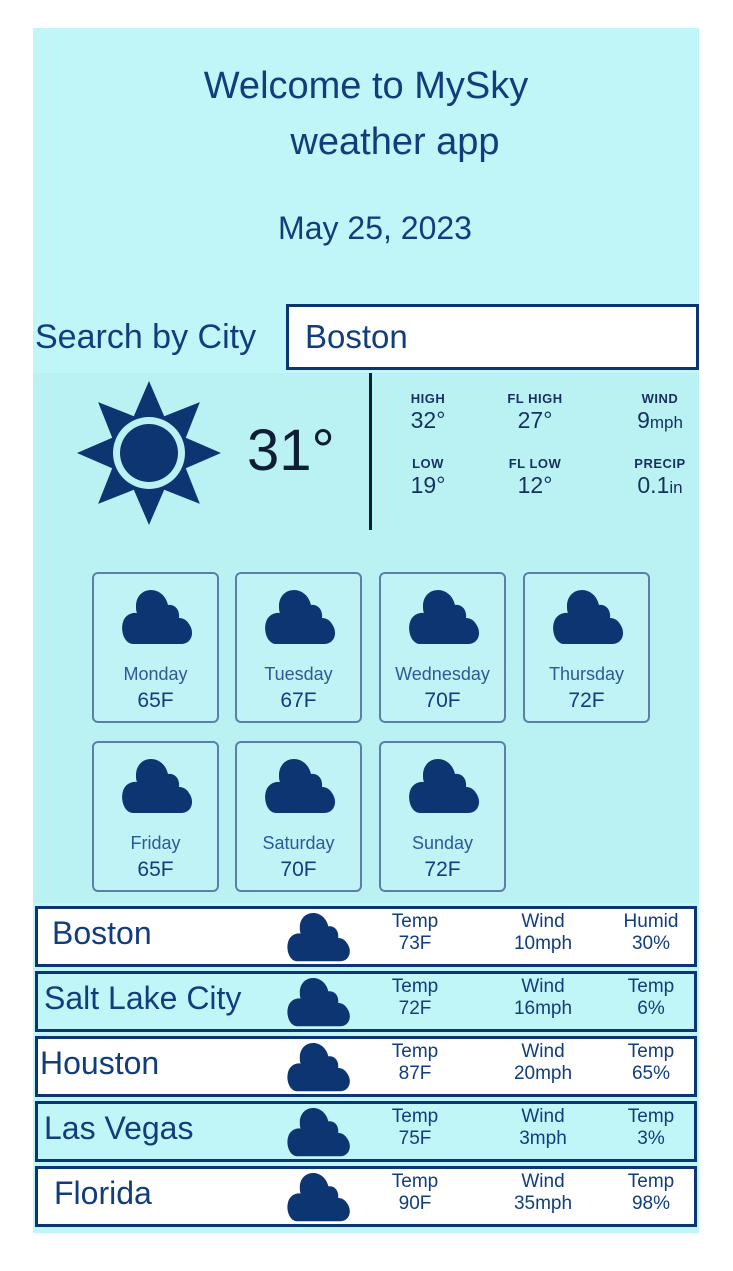 Image resolution: width=733 pixels, height=1271 pixels. I want to click on current-temperature: 31°, so click(291, 450).